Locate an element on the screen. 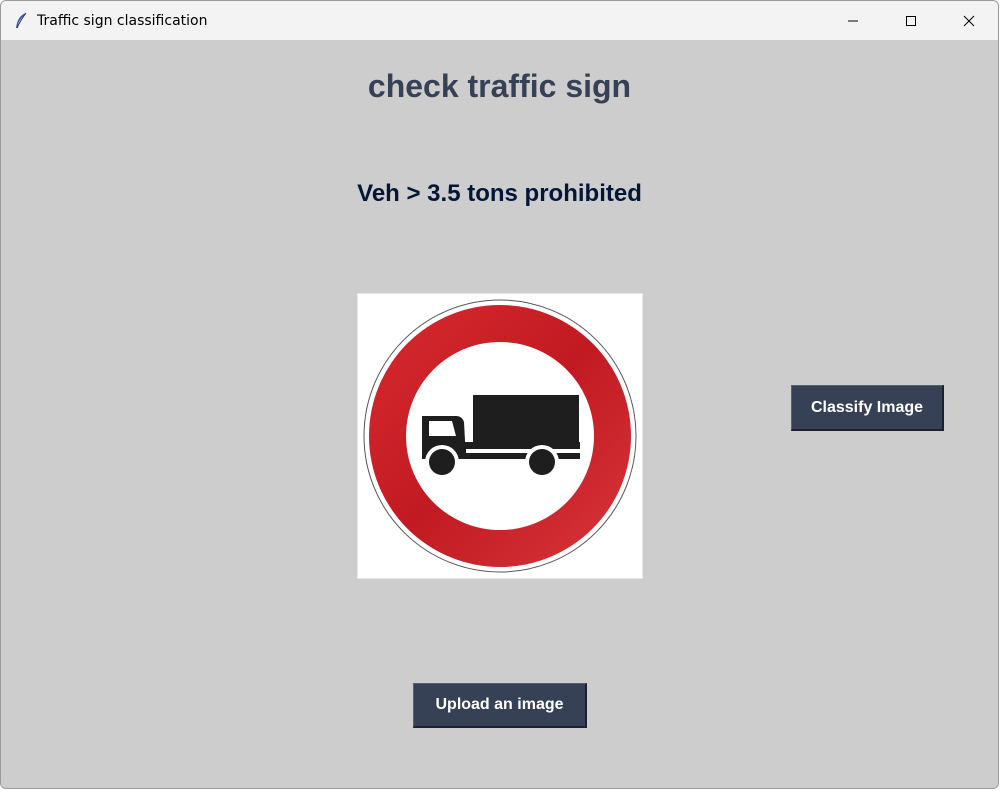 This screenshot has height=792, width=1001. minimize-icon is located at coordinates (853, 20).